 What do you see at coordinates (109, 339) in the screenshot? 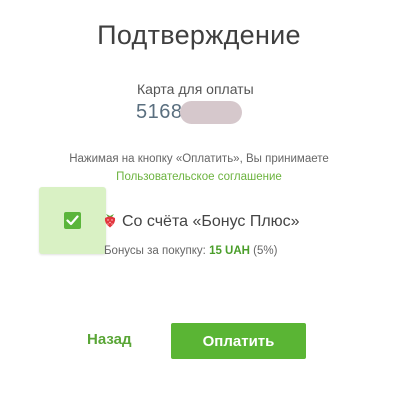
I see `back-button: Назад` at bounding box center [109, 339].